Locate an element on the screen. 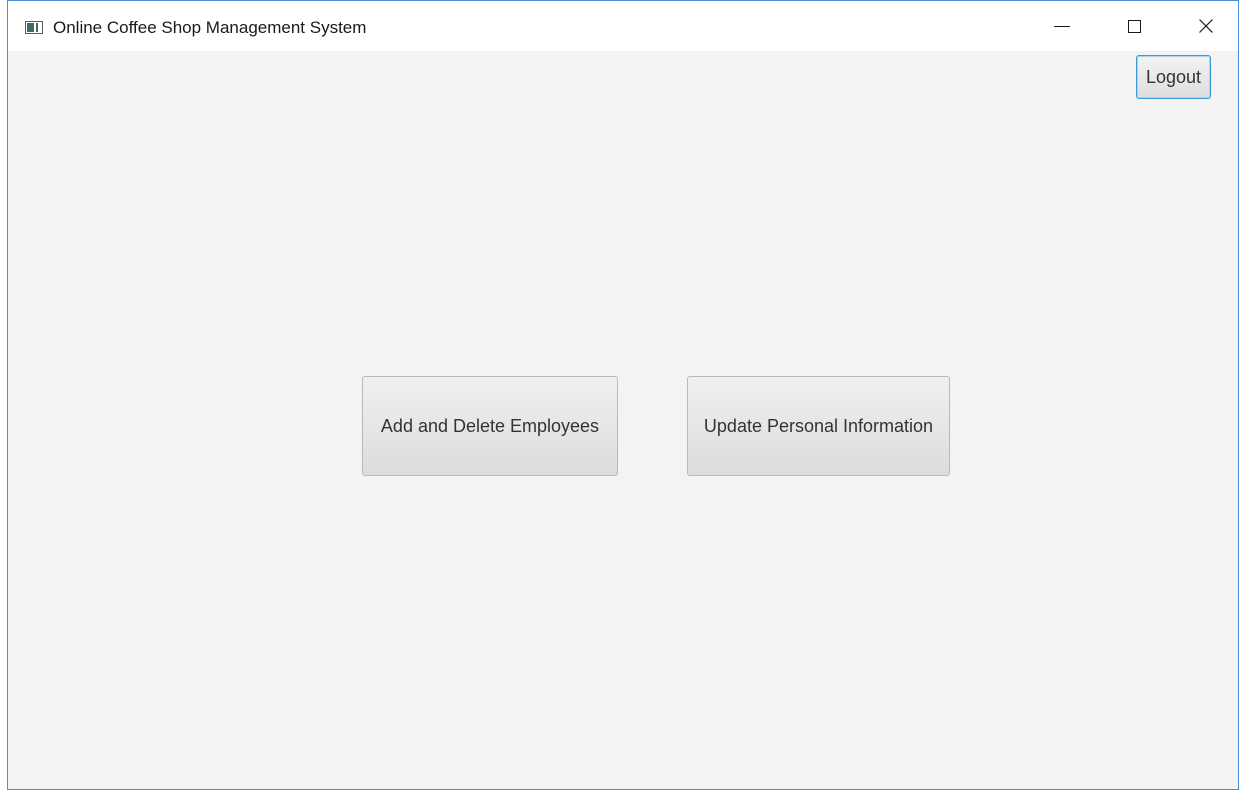 This screenshot has width=1241, height=792. maximize-icon is located at coordinates (1134, 26).